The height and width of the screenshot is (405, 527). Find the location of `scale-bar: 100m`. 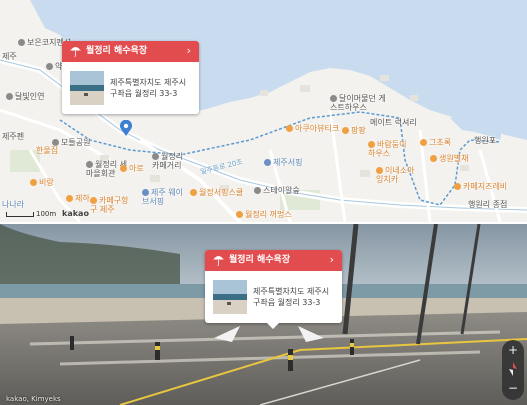

scale-bar: 100m is located at coordinates (31, 214).